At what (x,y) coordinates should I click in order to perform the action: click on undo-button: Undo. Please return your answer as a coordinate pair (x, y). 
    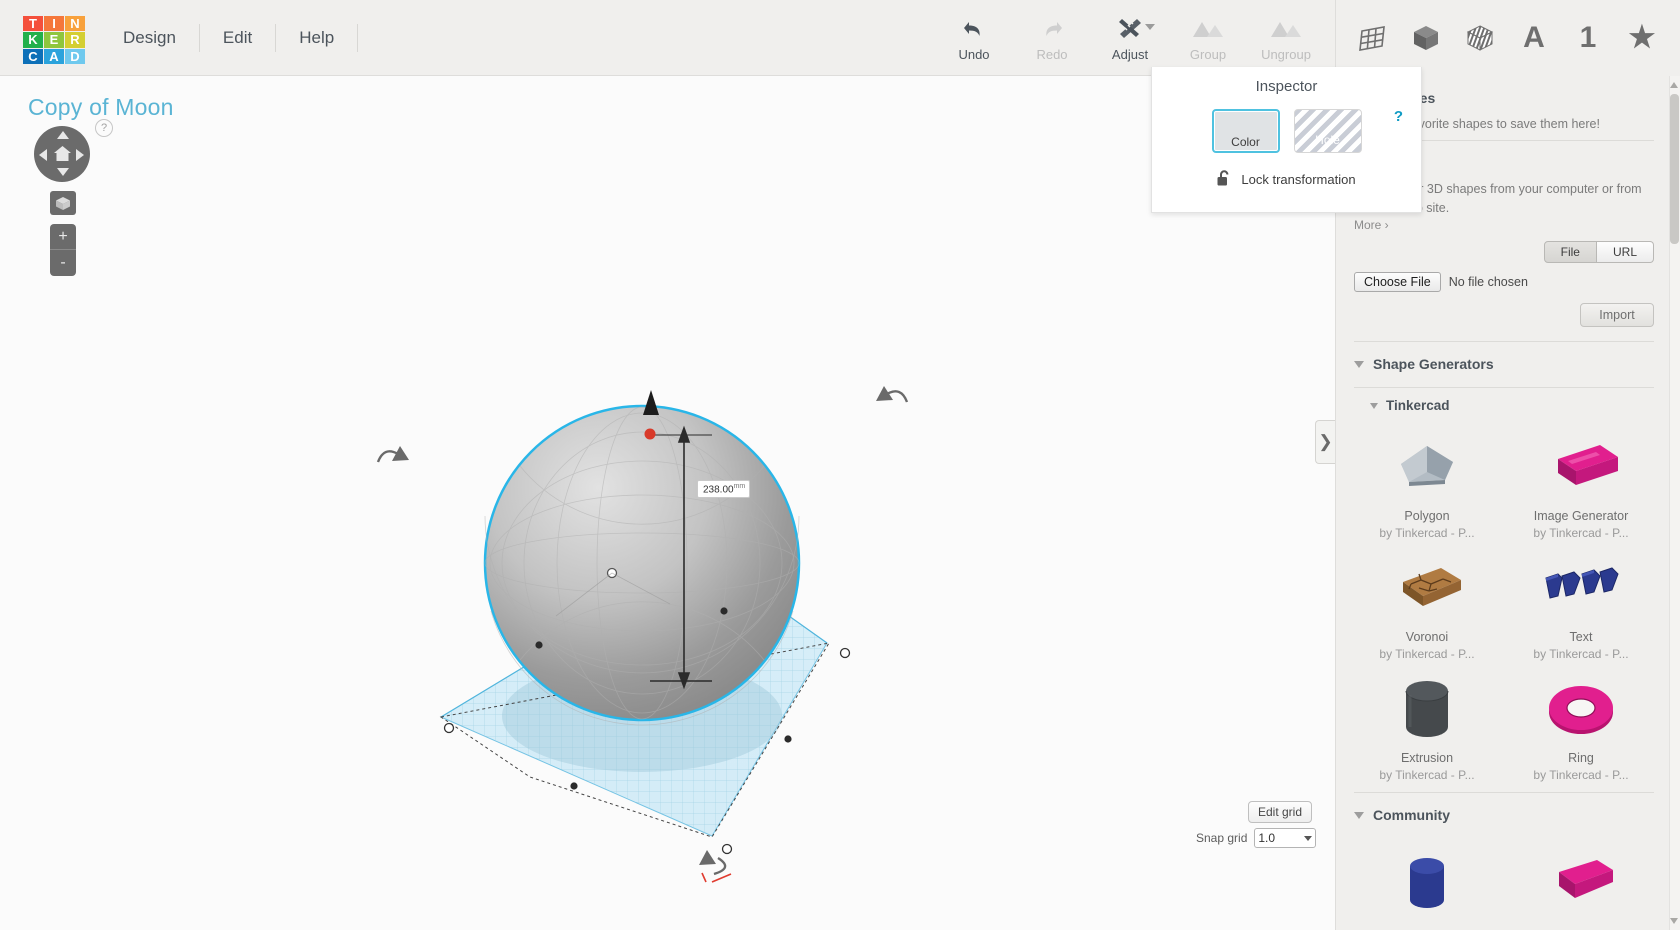
    Looking at the image, I should click on (974, 35).